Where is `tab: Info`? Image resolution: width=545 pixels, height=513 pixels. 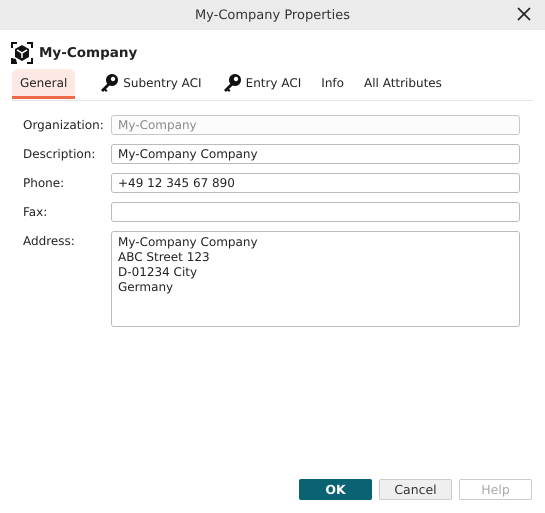 tab: Info is located at coordinates (332, 84).